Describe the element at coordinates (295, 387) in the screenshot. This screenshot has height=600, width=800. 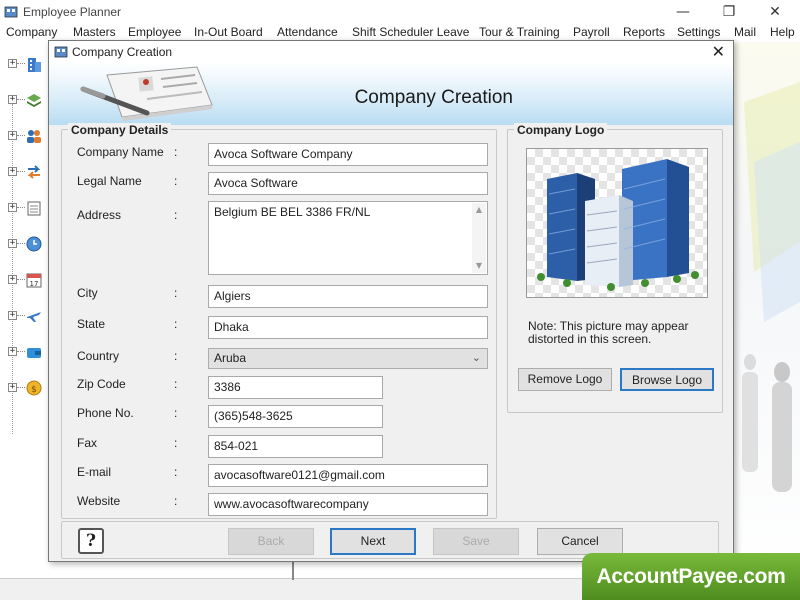
I see `zip-field: 3386` at that location.